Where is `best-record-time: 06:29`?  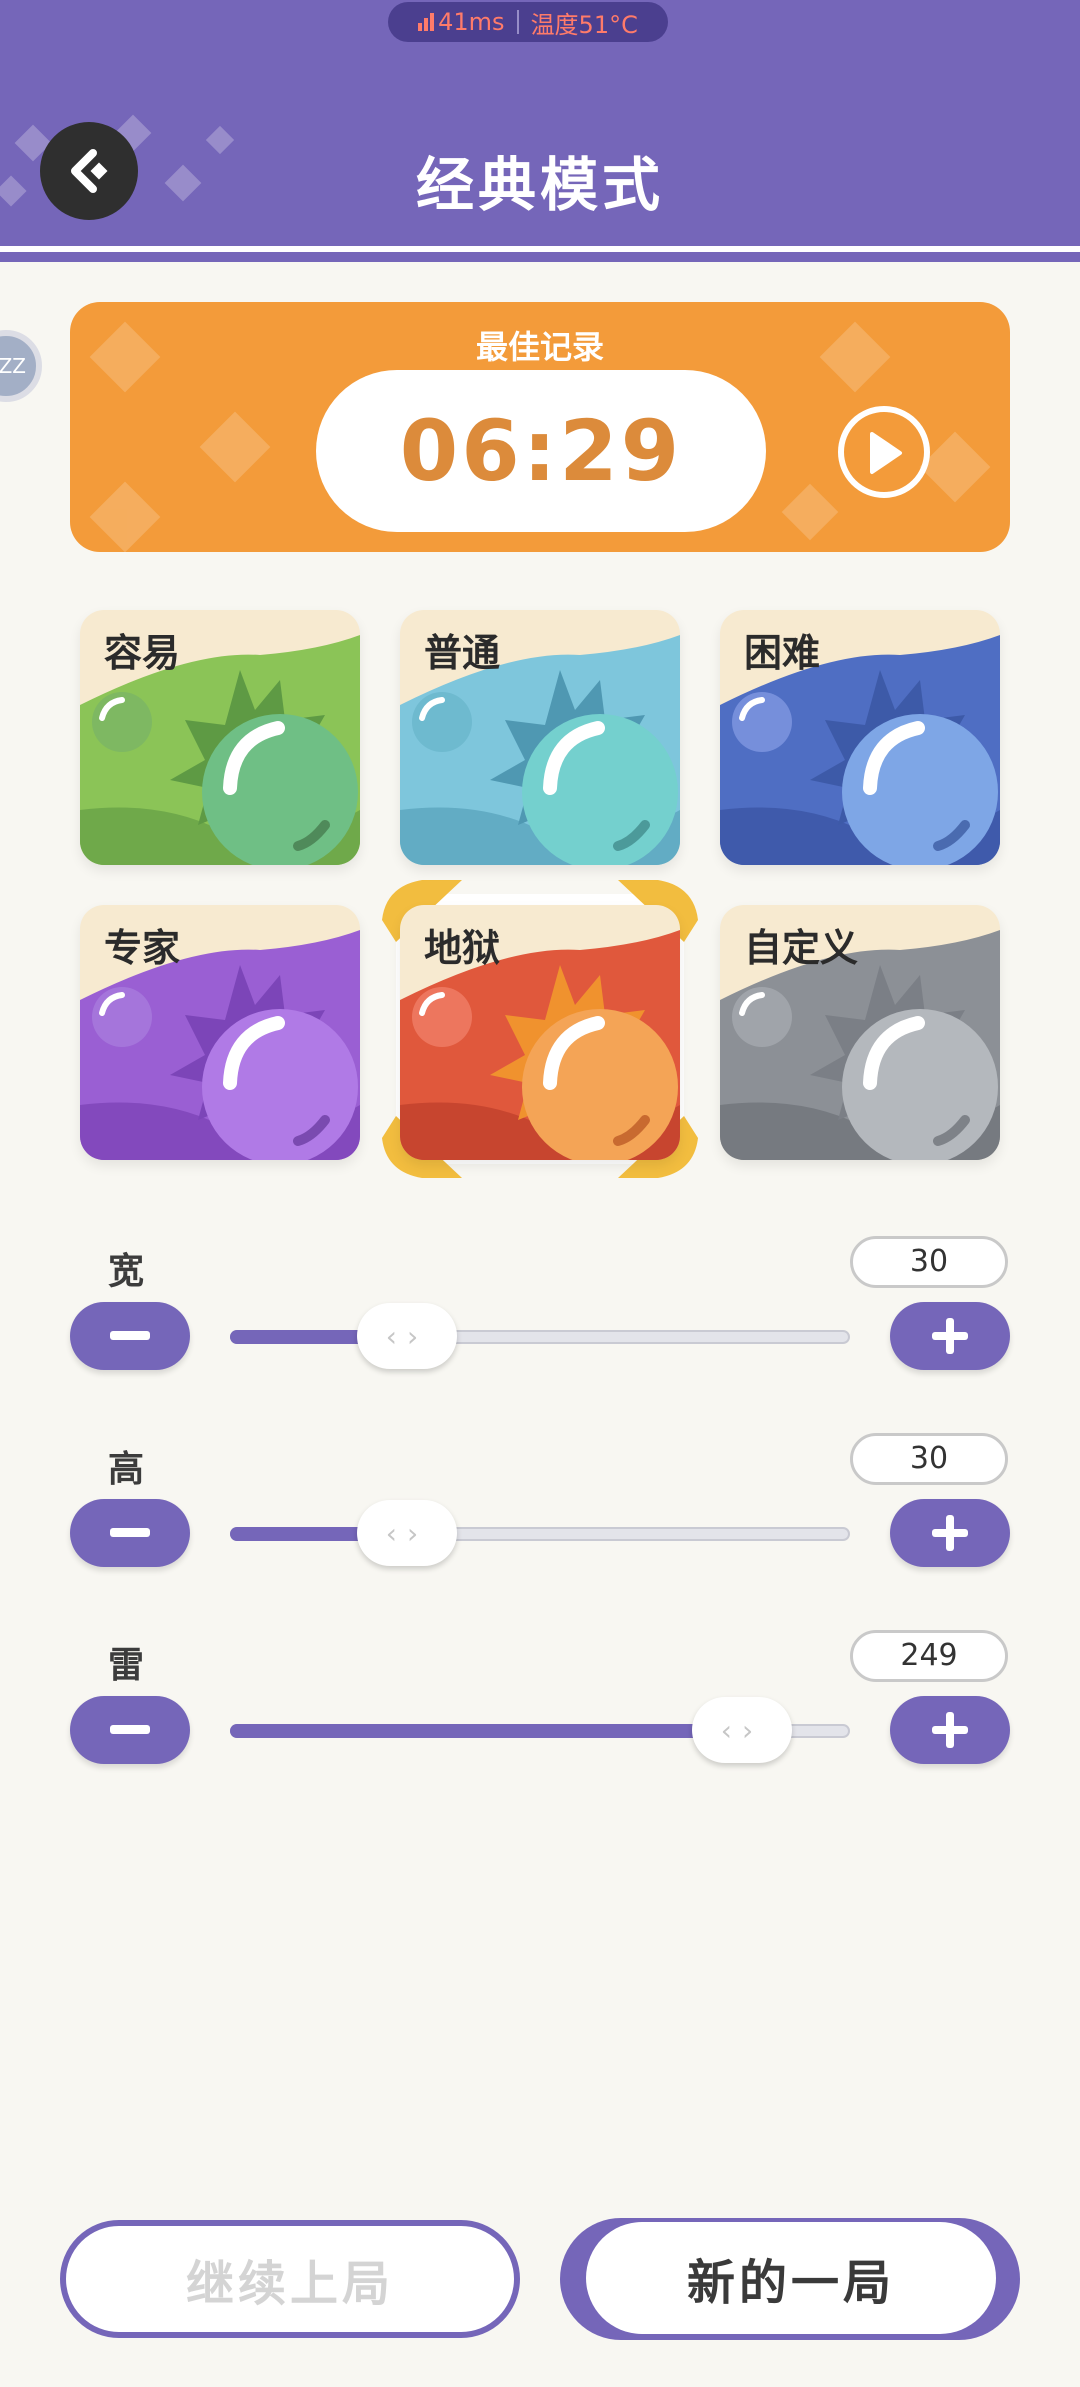 best-record-time: 06:29 is located at coordinates (541, 451).